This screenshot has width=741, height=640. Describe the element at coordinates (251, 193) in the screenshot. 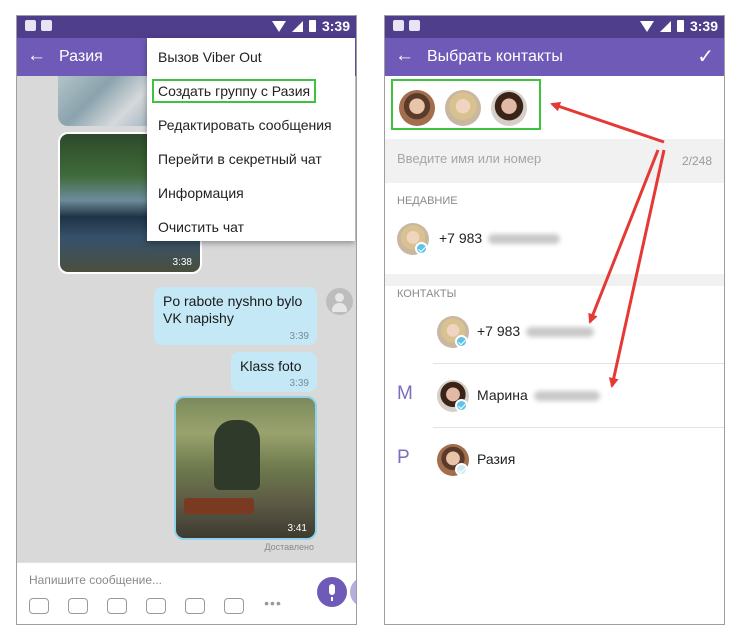

I see `menu-item-info: Информация` at that location.